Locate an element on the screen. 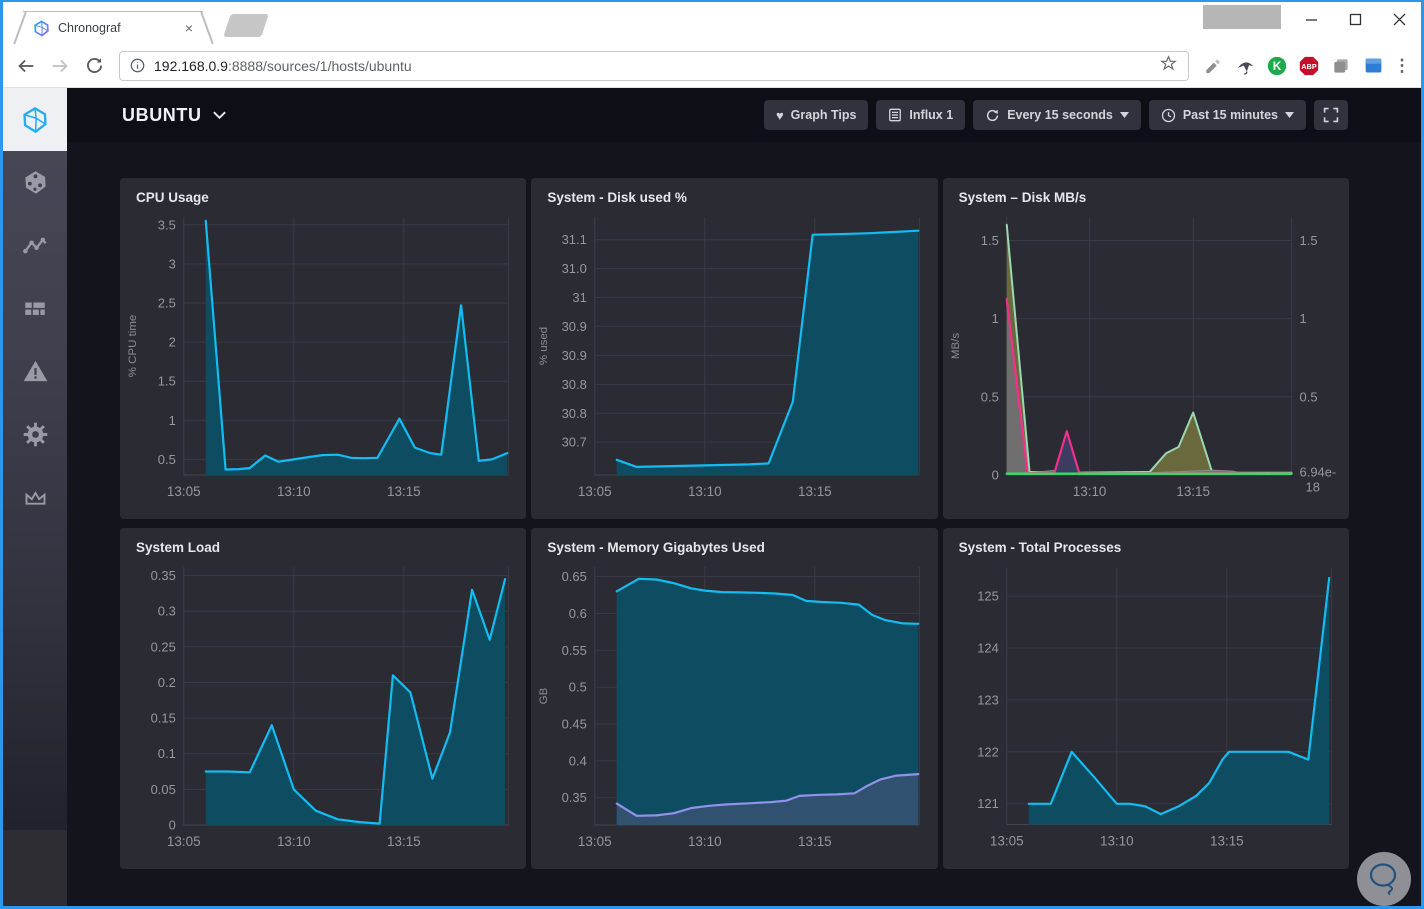  source-button: Influx 1 is located at coordinates (921, 115).